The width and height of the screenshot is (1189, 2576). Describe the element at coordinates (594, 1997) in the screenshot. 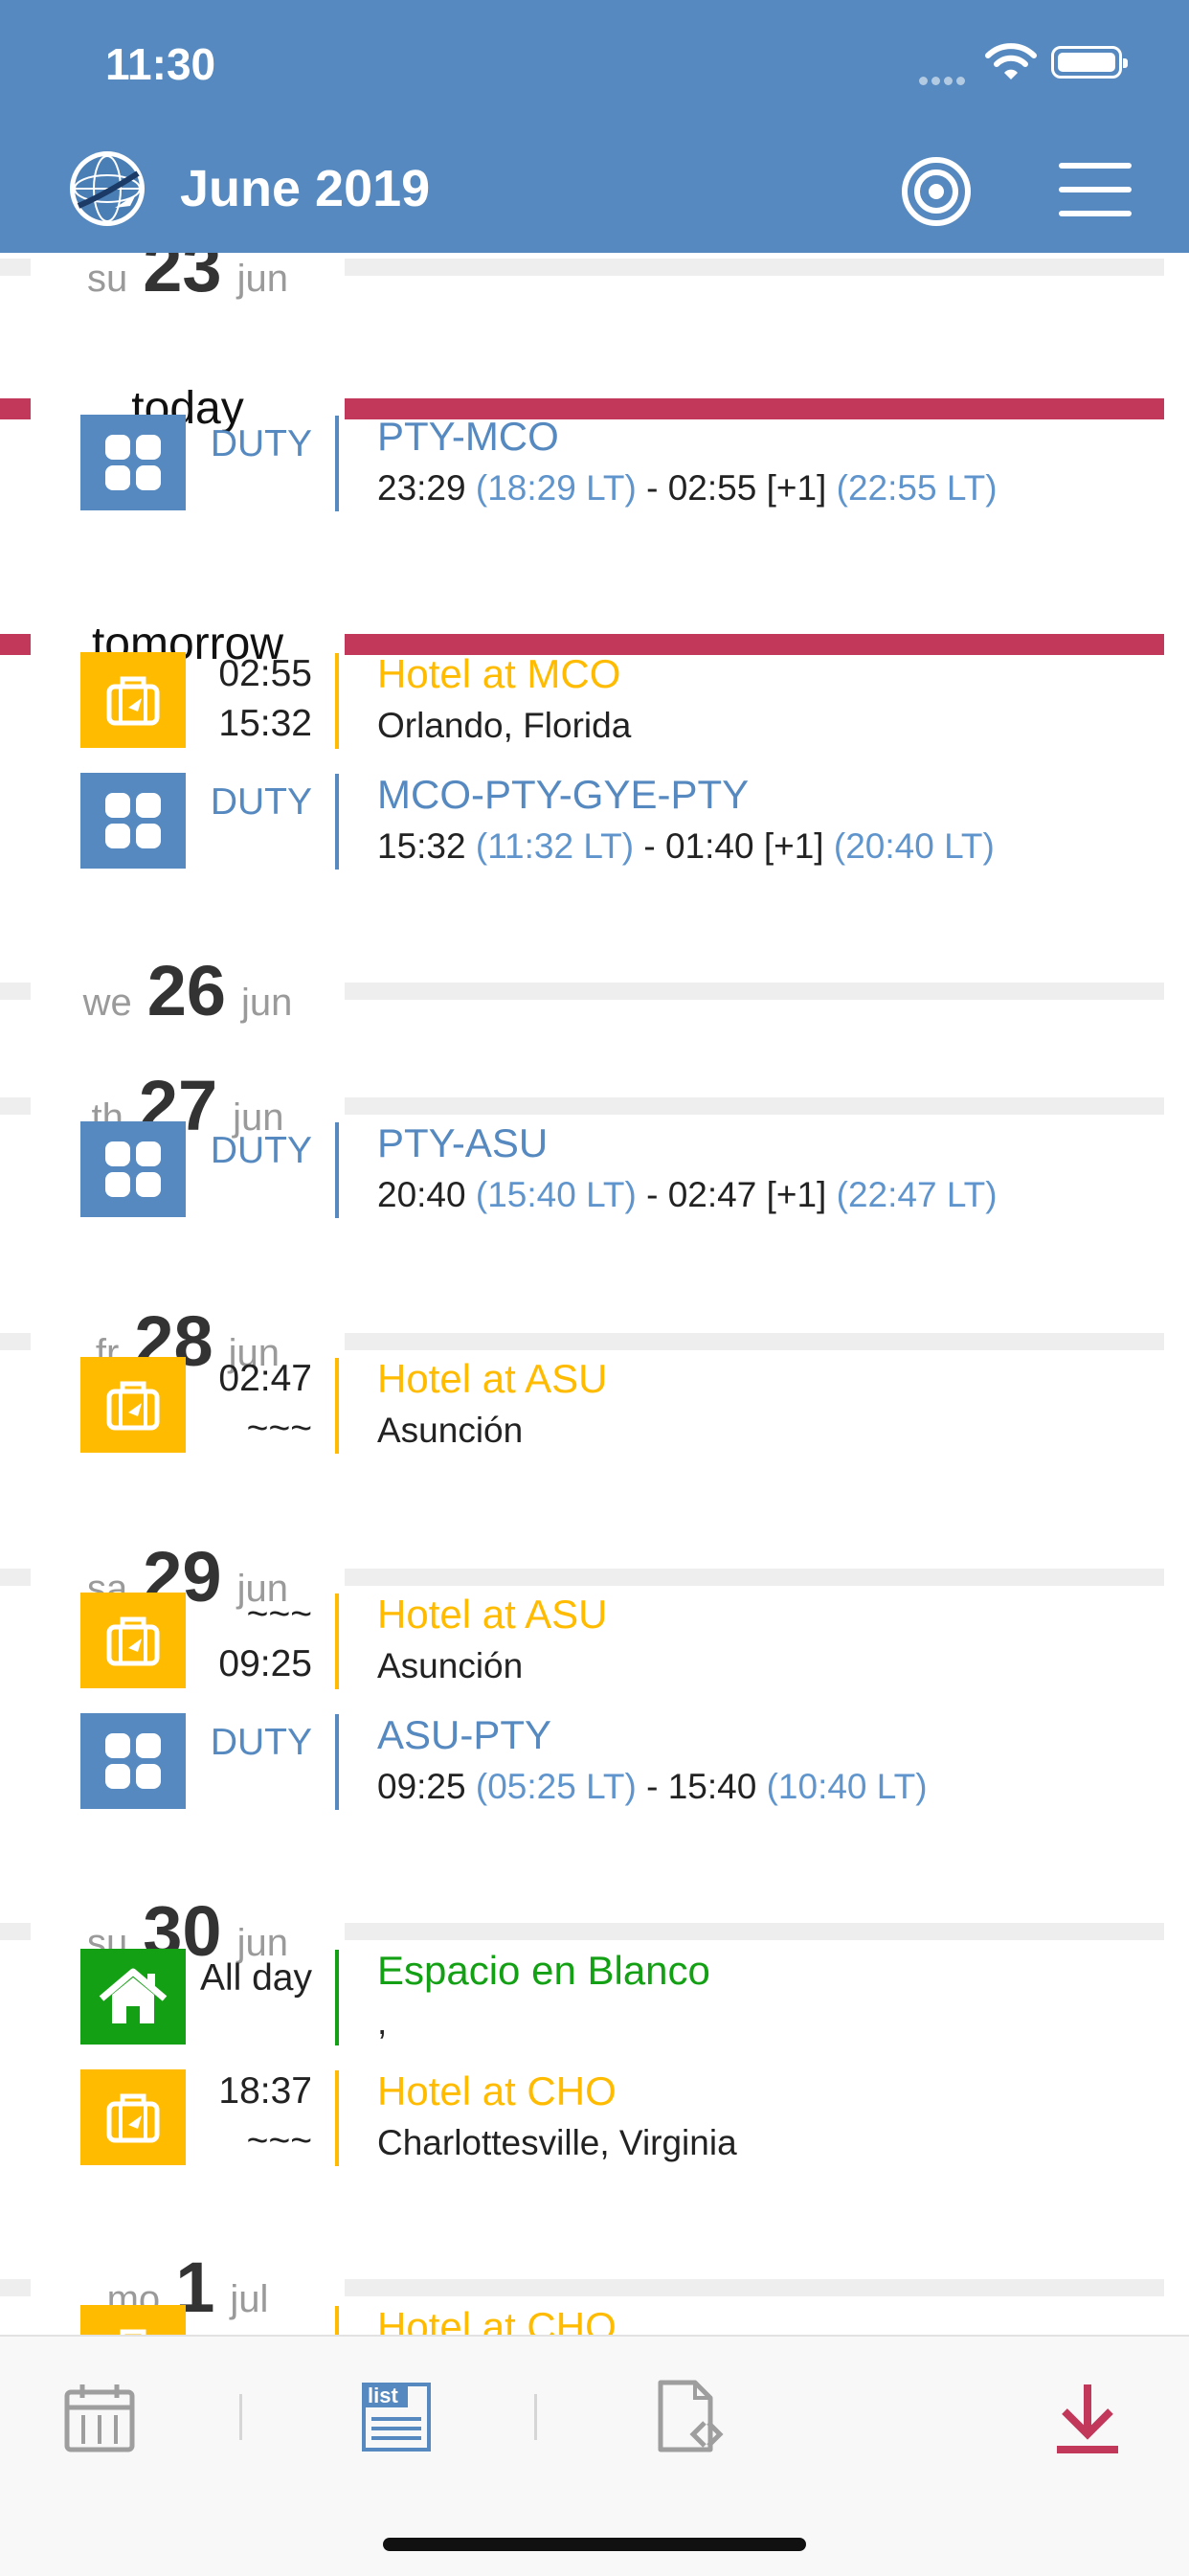

I see `event-day-off: All day Espacio en Blanco ,` at that location.